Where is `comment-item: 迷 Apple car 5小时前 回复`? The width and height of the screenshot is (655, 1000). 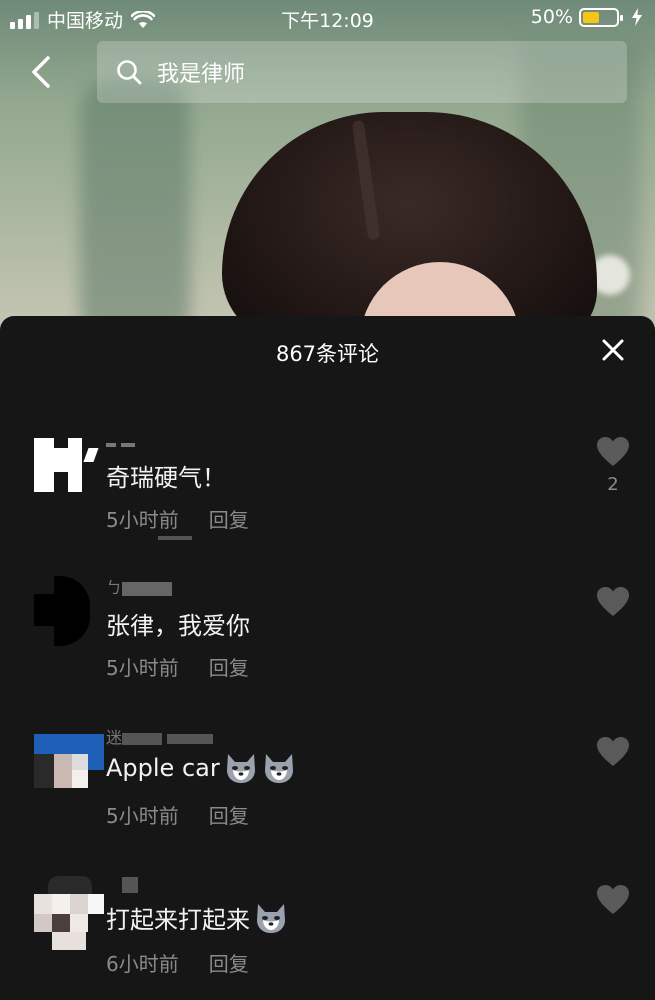
comment-item: 迷 Apple car 5小时前 回复 is located at coordinates (327, 792).